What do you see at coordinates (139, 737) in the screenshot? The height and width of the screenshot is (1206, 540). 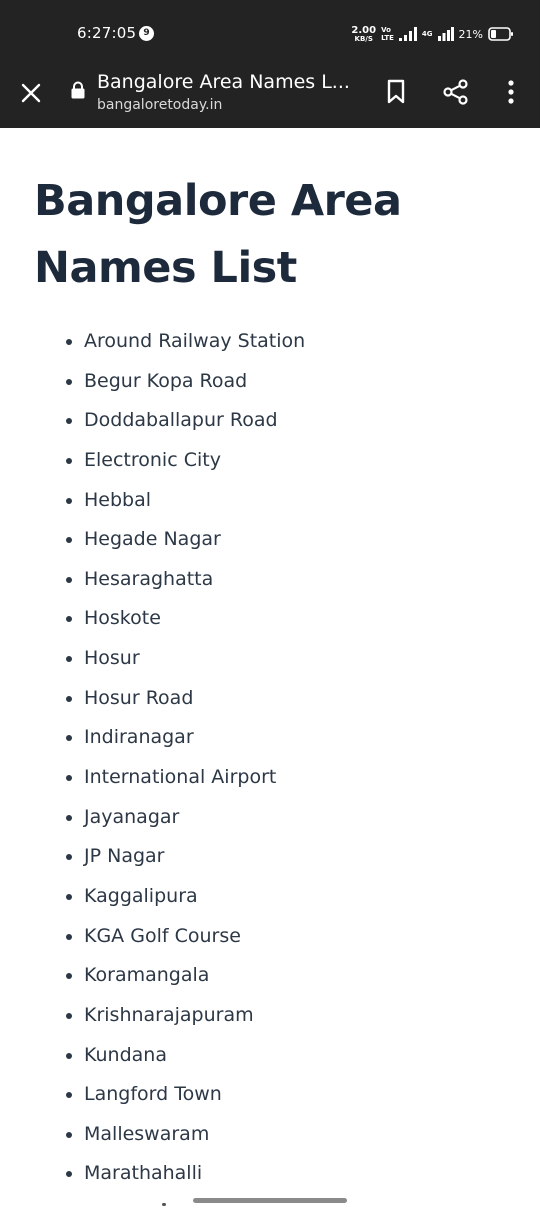 I see `list-item-label: Indiranagar` at bounding box center [139, 737].